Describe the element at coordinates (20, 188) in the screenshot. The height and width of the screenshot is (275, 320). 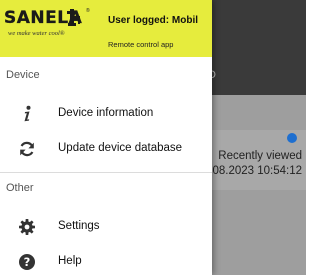
I see `section-title-other: Other` at that location.